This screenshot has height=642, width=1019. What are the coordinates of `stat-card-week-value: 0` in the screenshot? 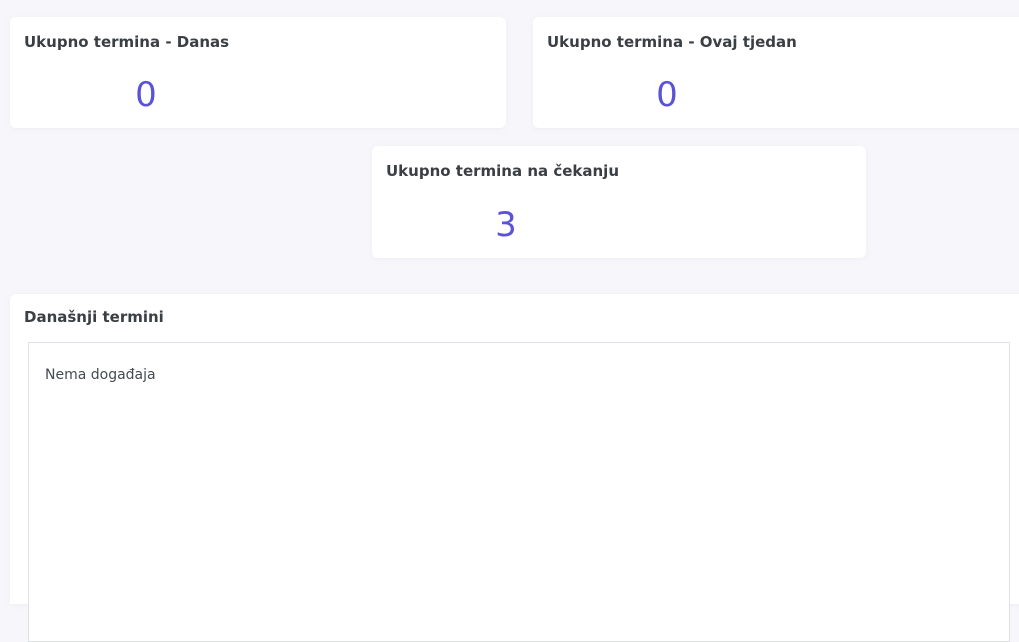 It's located at (667, 95).